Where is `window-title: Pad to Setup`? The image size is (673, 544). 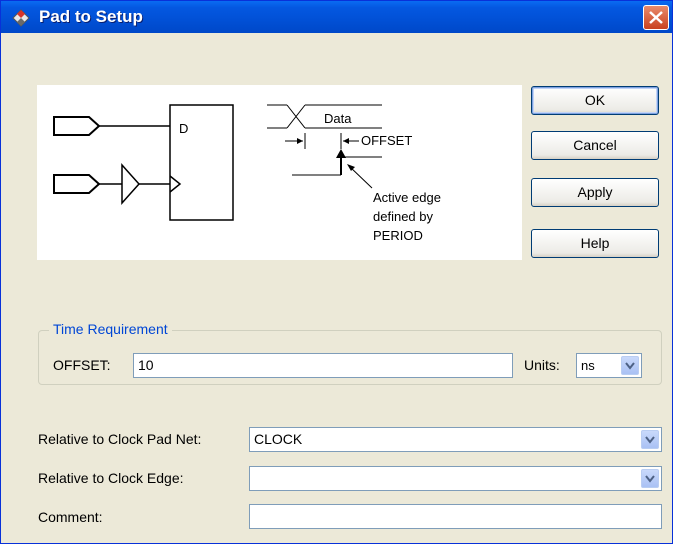 window-title: Pad to Setup is located at coordinates (91, 16).